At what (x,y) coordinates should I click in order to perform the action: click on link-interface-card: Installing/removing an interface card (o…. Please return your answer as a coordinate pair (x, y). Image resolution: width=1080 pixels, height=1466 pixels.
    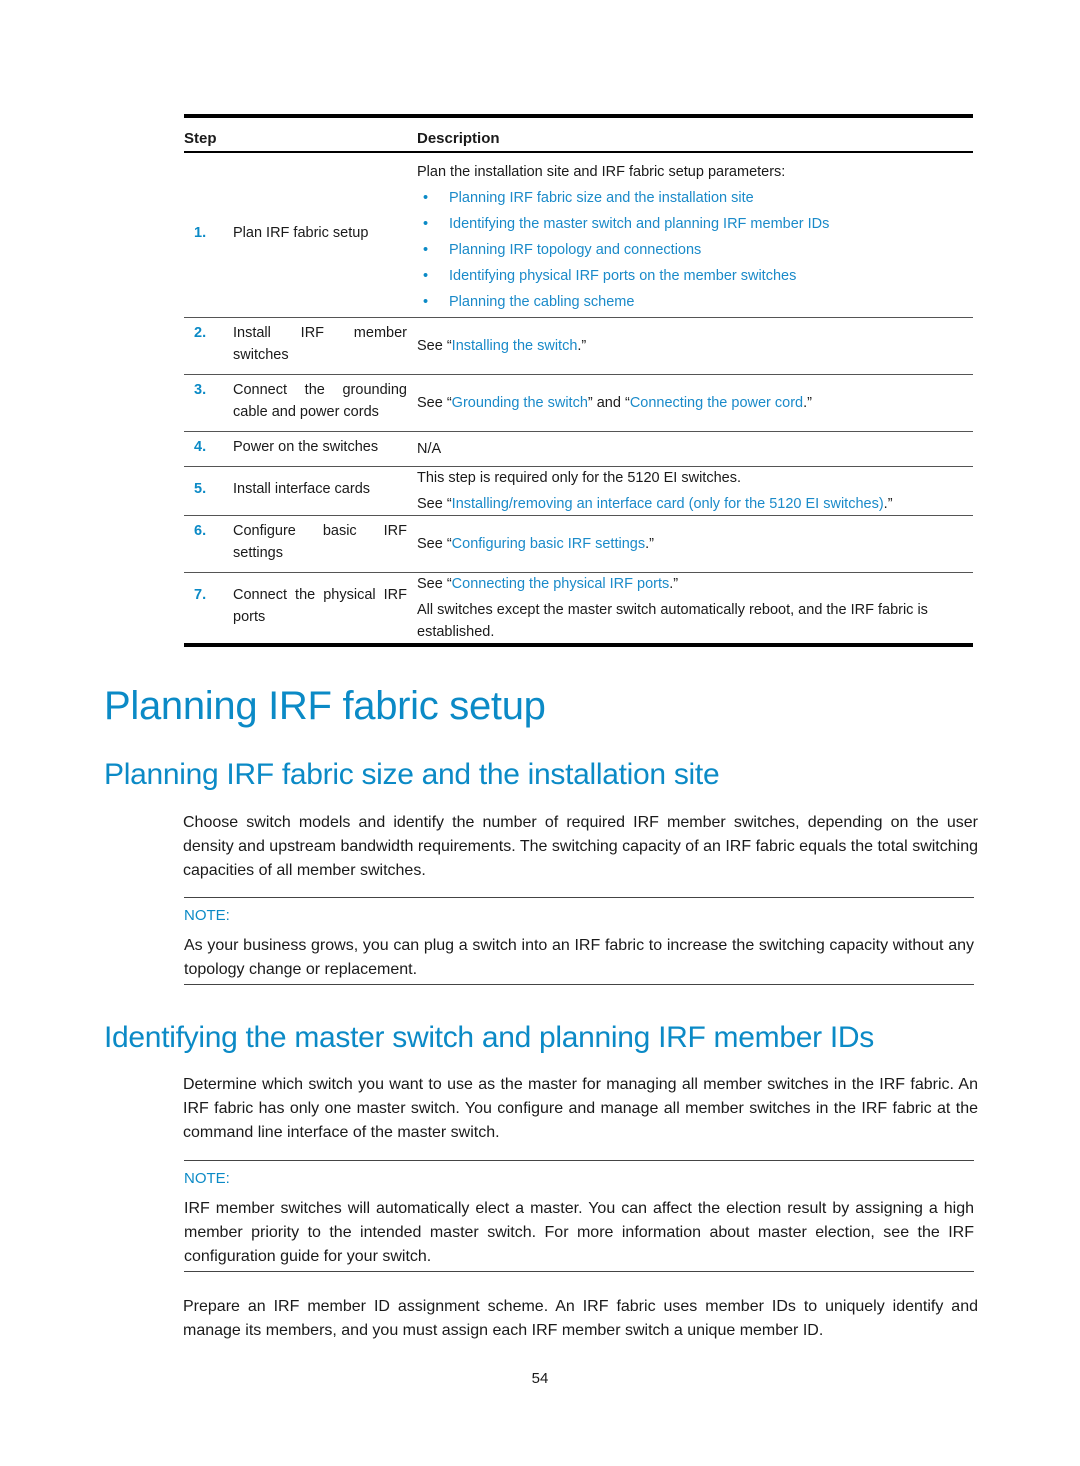
    Looking at the image, I should click on (668, 504).